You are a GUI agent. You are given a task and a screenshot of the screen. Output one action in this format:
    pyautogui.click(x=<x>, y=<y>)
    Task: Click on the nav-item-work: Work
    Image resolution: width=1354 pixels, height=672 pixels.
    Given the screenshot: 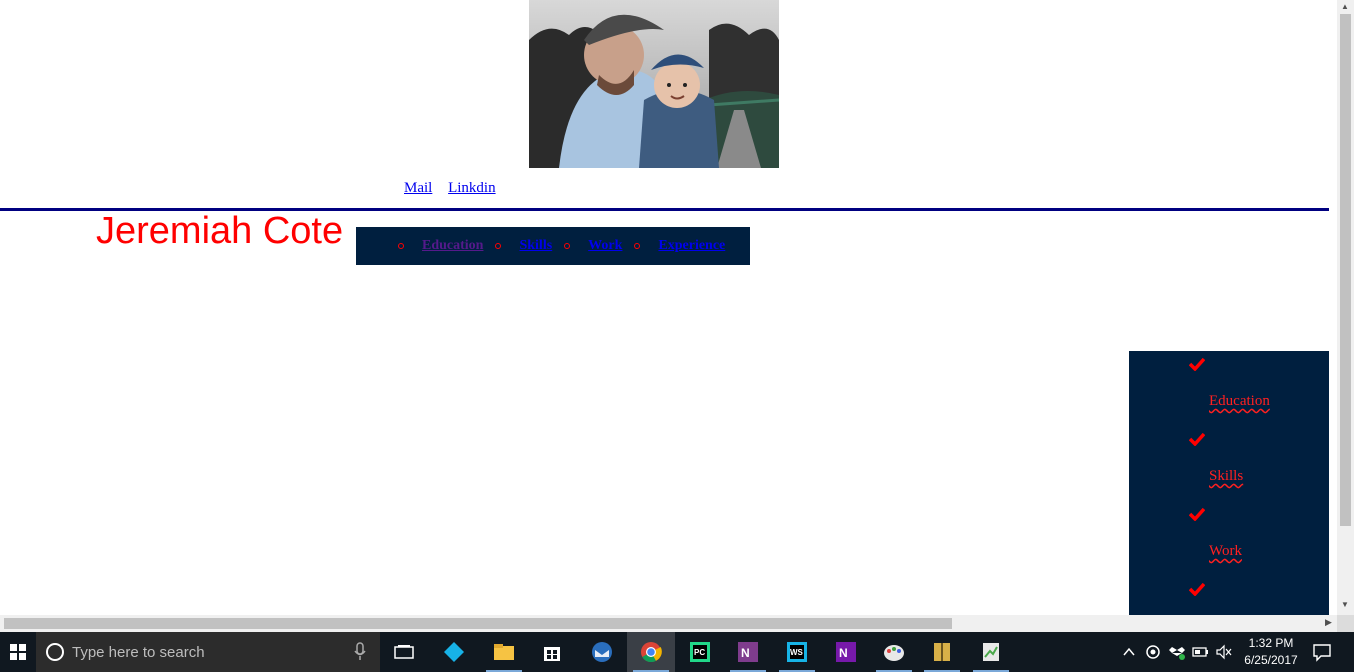 What is the action you would take?
    pyautogui.click(x=593, y=246)
    